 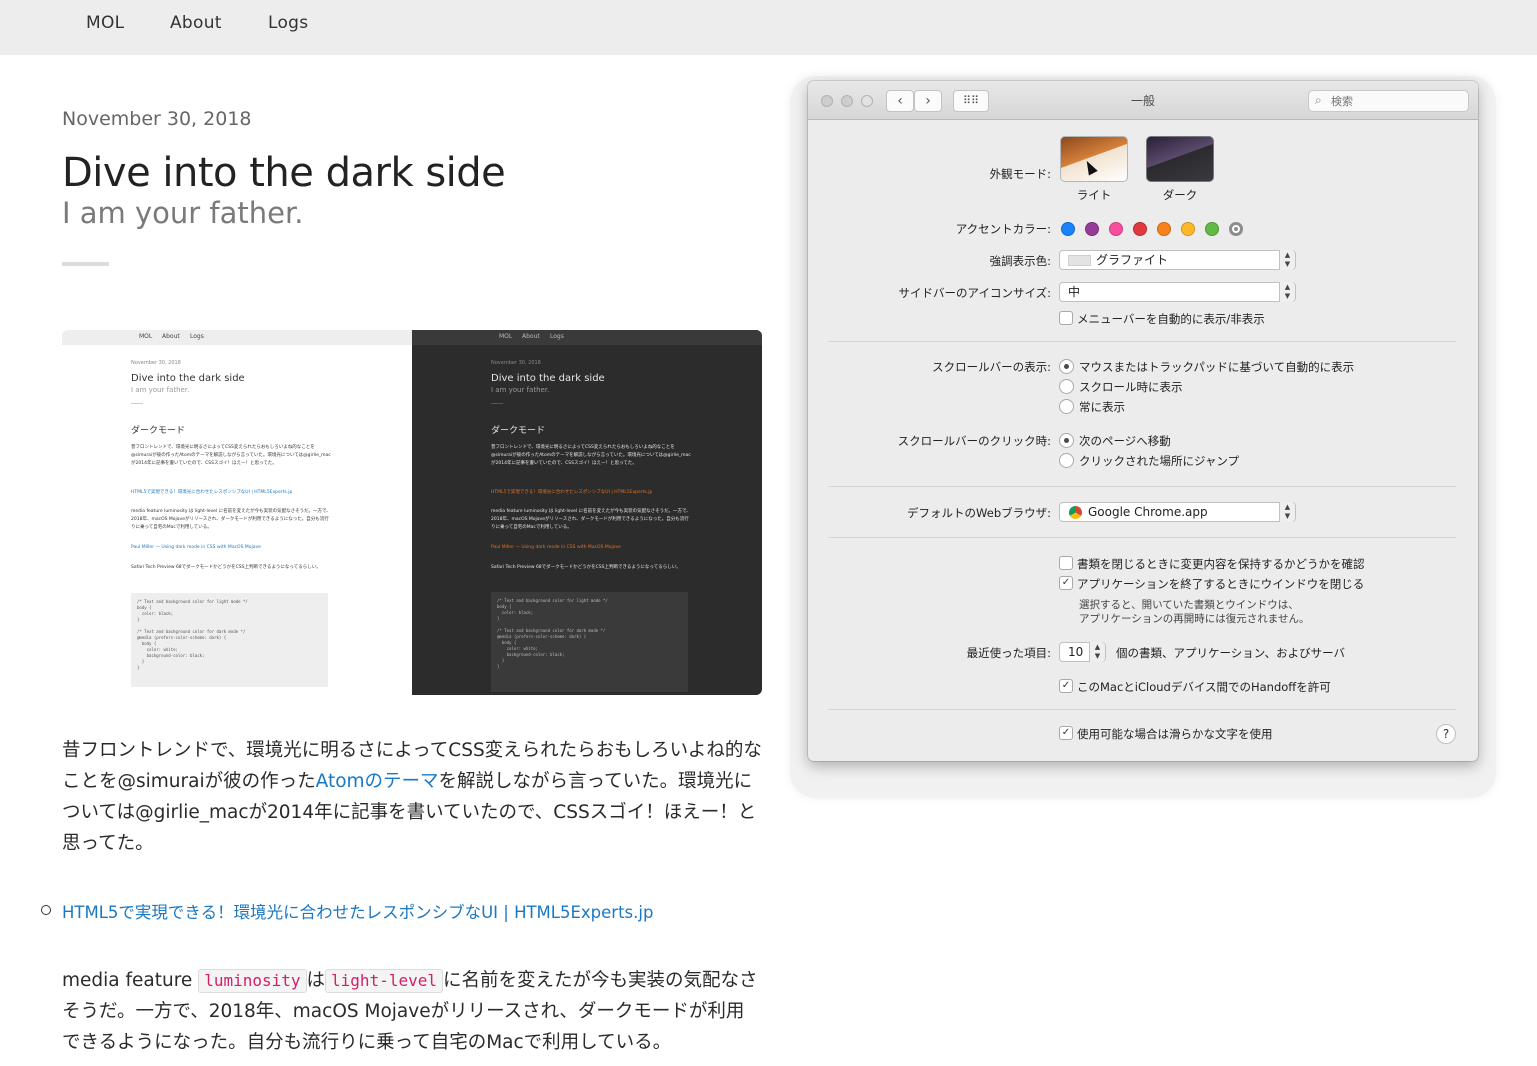 I want to click on nav-link-logs: Logs, so click(x=288, y=23).